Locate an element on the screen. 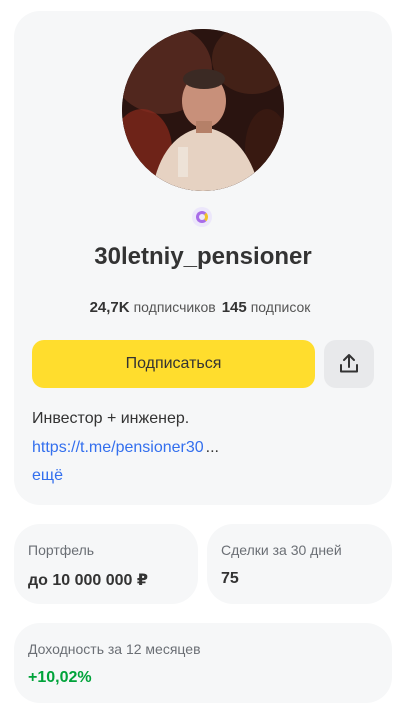 The width and height of the screenshot is (402, 721). portfolio-title: Портфель is located at coordinates (61, 550).